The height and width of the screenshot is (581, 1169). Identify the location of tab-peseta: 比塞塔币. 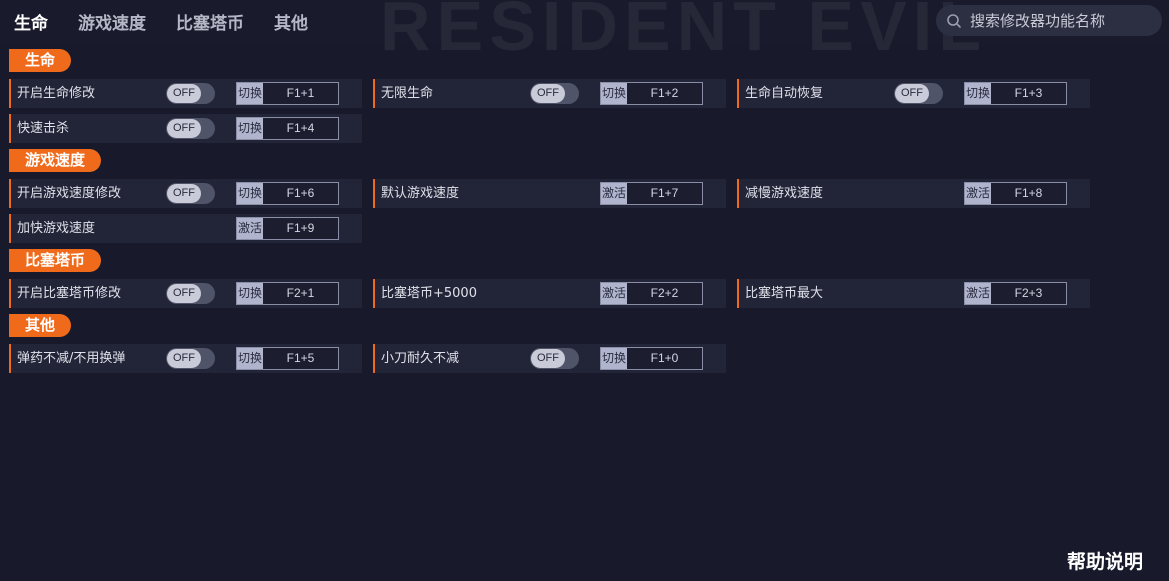
(210, 21).